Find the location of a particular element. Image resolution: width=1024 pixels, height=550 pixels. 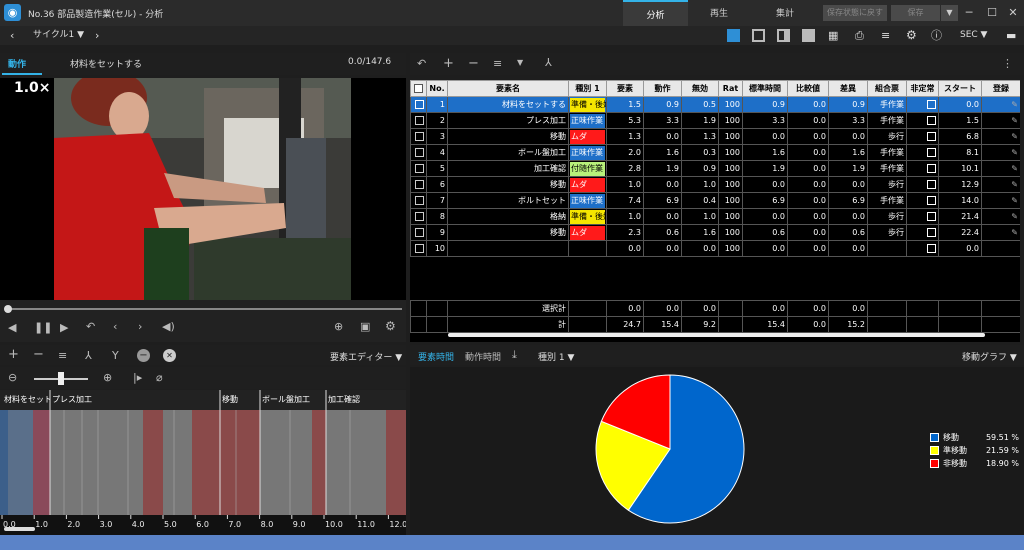

row-start: 0.0 is located at coordinates (960, 248).